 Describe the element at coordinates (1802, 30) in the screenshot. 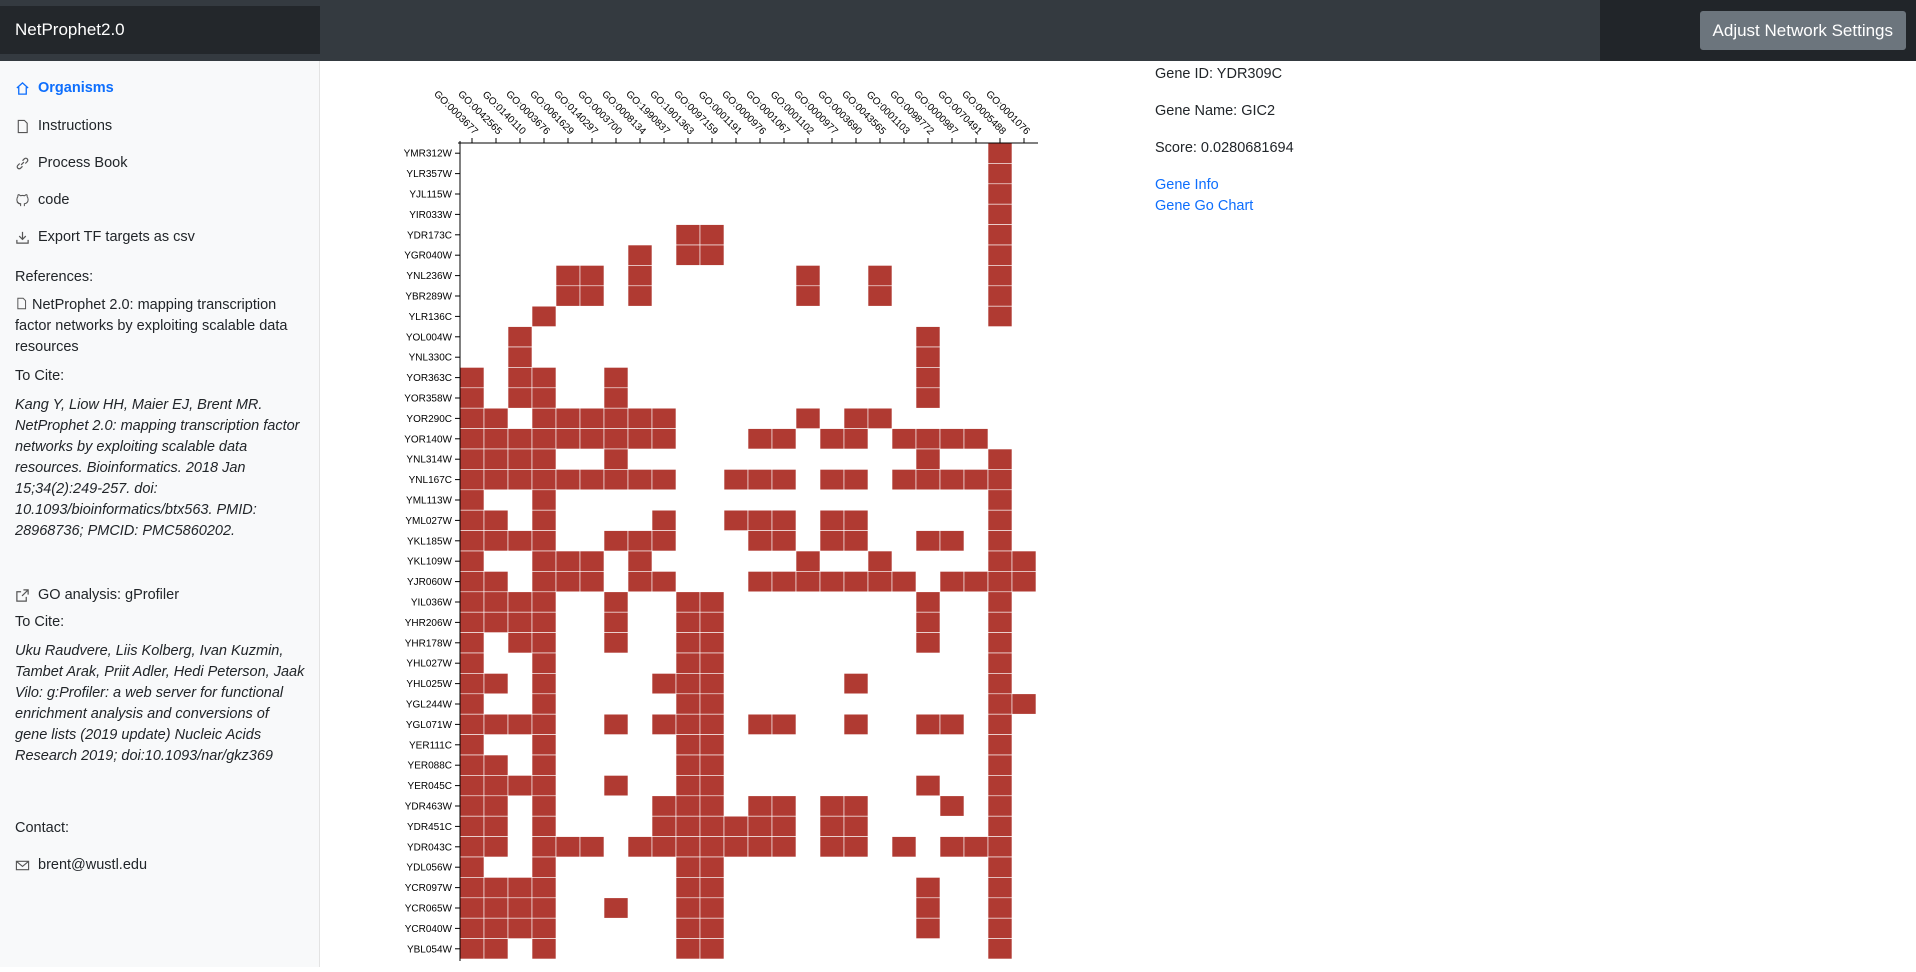

I see `adjust-network-settings-button: Adjust Network Settings` at that location.